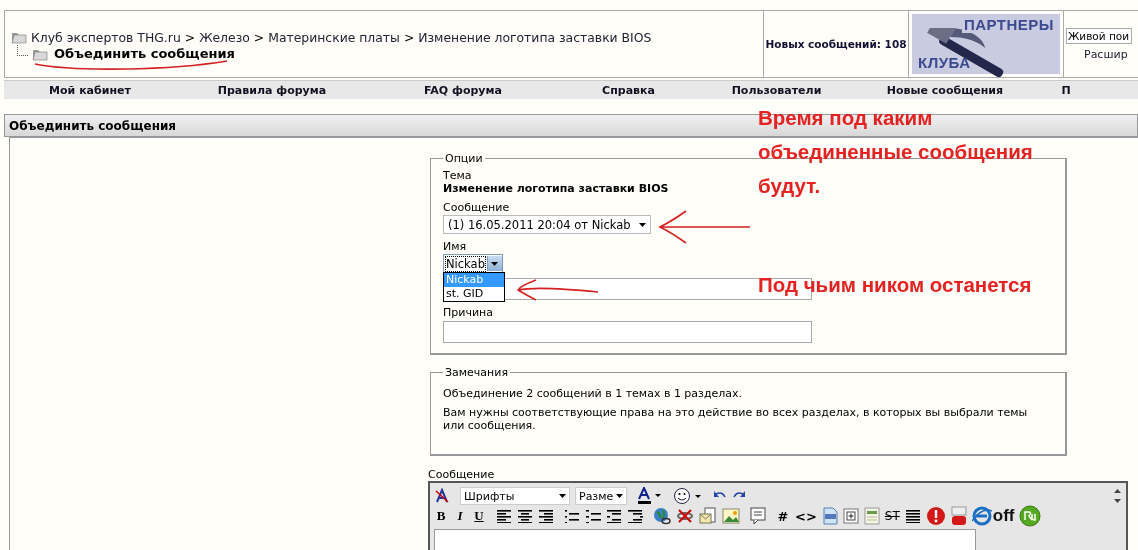  Describe the element at coordinates (477, 372) in the screenshot. I see `group-legend: Замечания` at that location.